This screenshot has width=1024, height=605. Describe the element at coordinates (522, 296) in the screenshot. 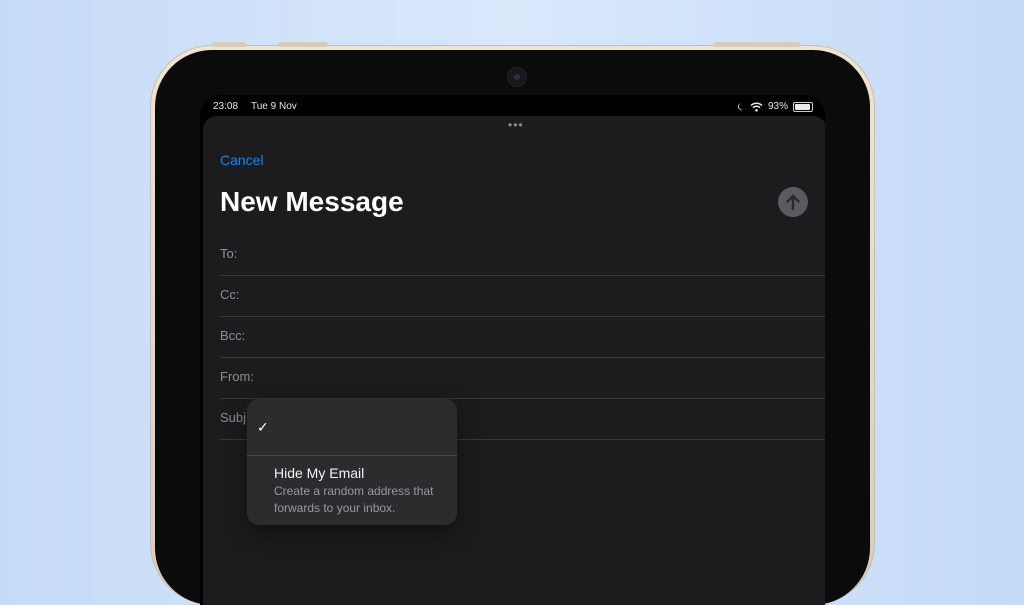

I see `cc-field: Cc:` at that location.